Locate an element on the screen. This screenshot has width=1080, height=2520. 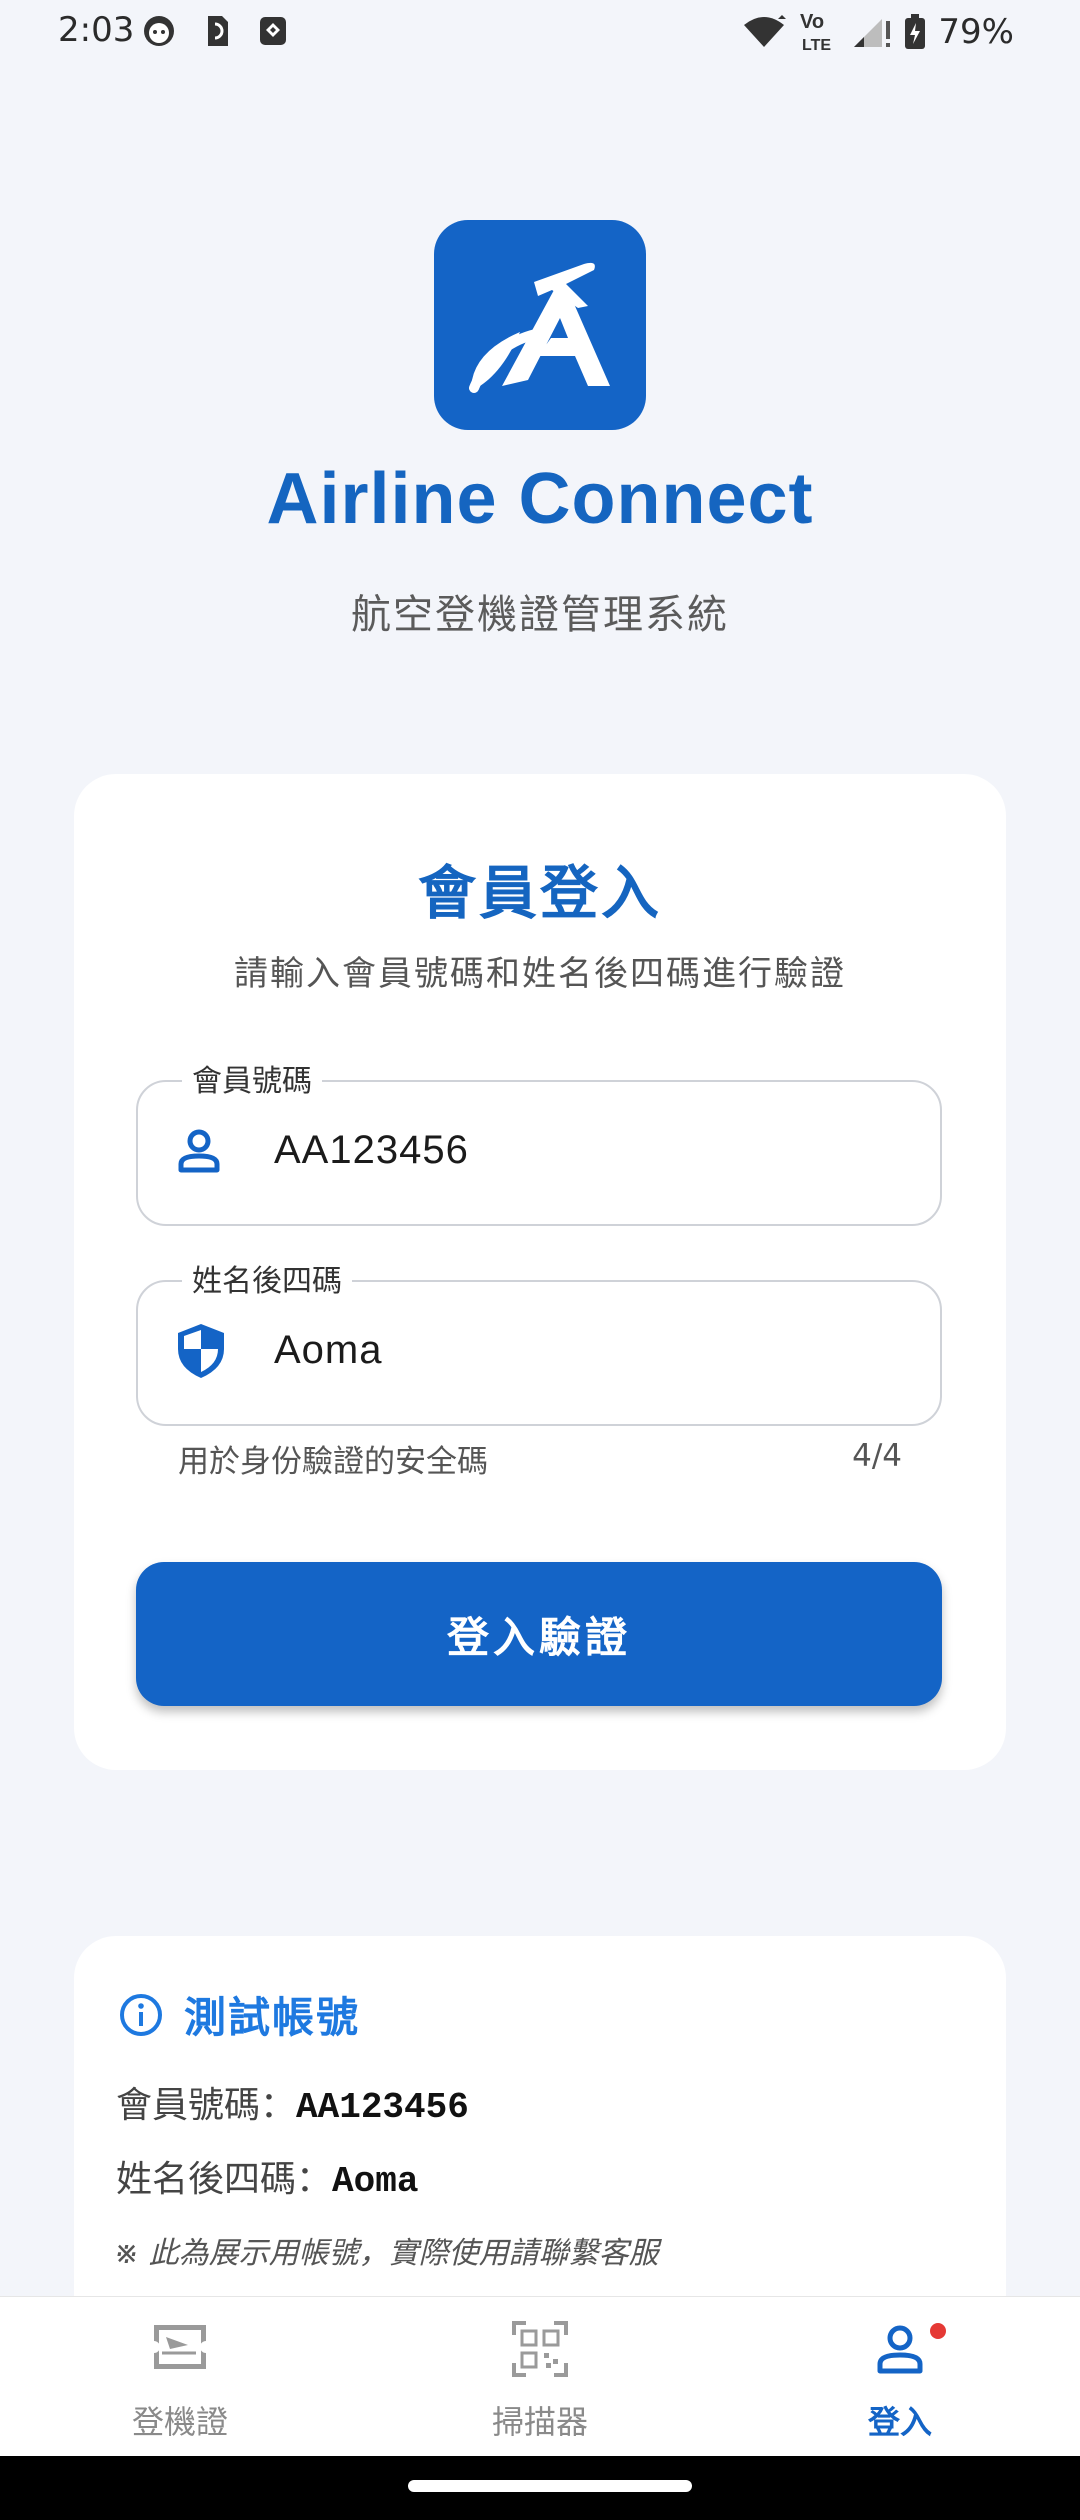
bottom-navigation: 登機證 掃描器 登入 is located at coordinates (540, 2376).